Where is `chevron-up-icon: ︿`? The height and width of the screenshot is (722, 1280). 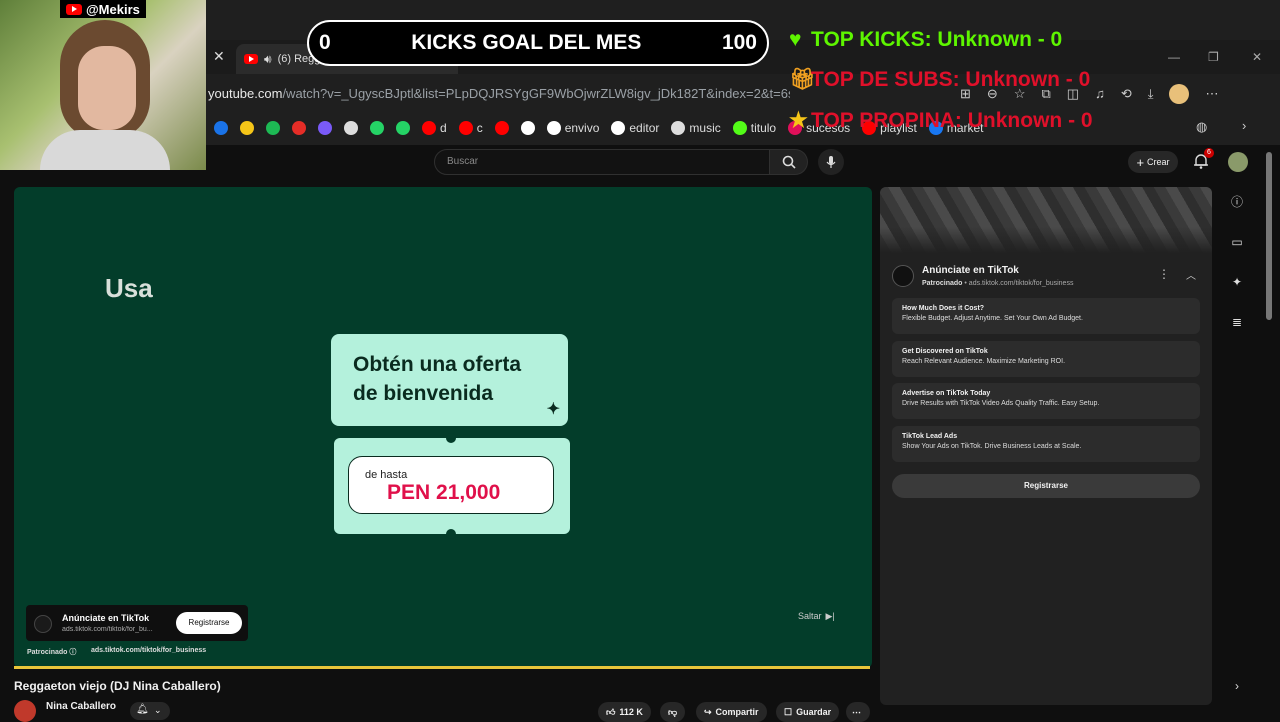
chevron-up-icon: ︿ is located at coordinates (1191, 274).